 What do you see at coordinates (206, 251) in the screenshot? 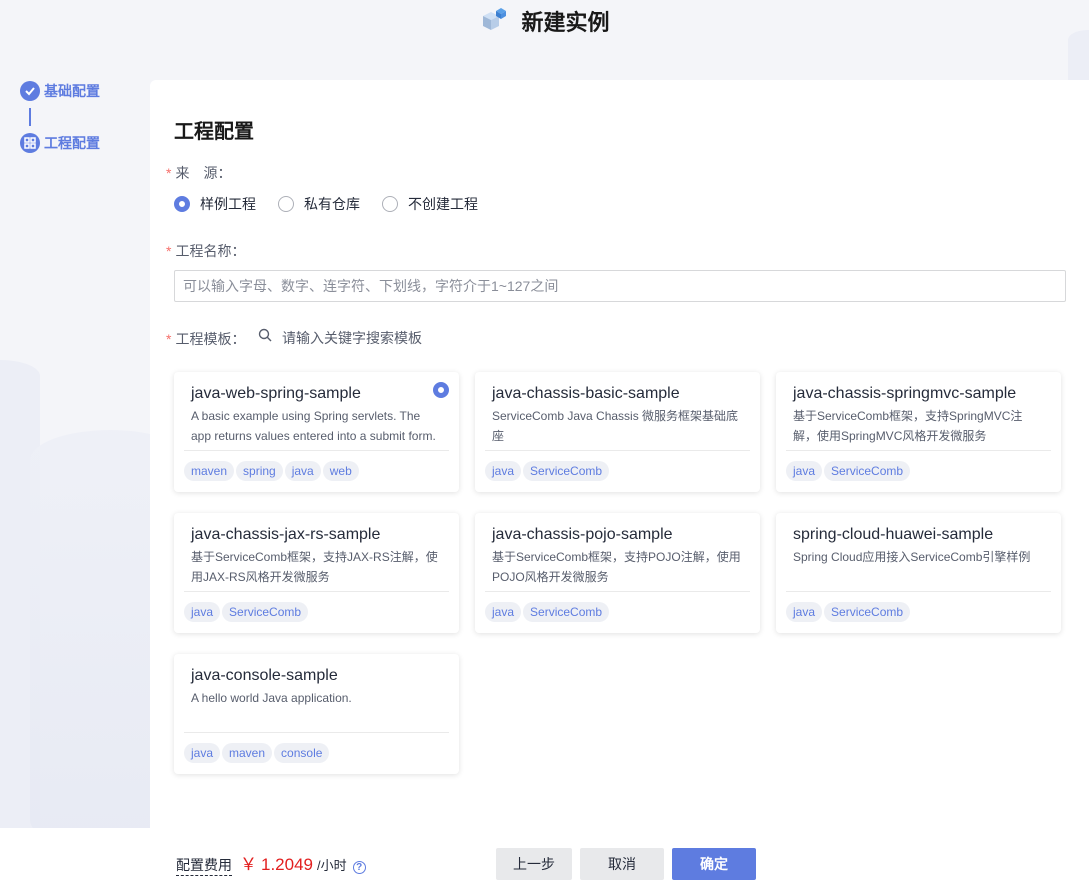
I see `project-name-label: * 工程名称：` at bounding box center [206, 251].